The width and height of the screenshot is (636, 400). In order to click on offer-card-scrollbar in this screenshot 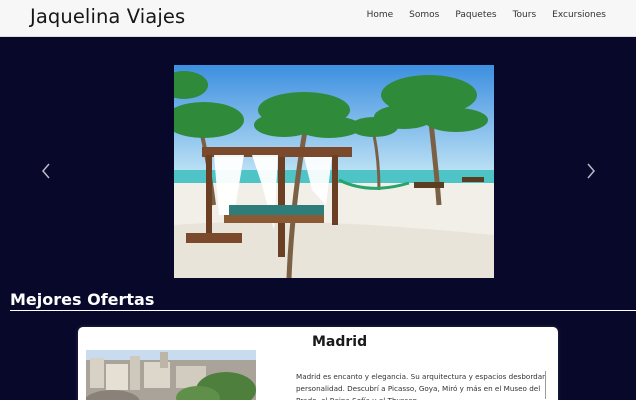, I will do `click(545, 385)`.